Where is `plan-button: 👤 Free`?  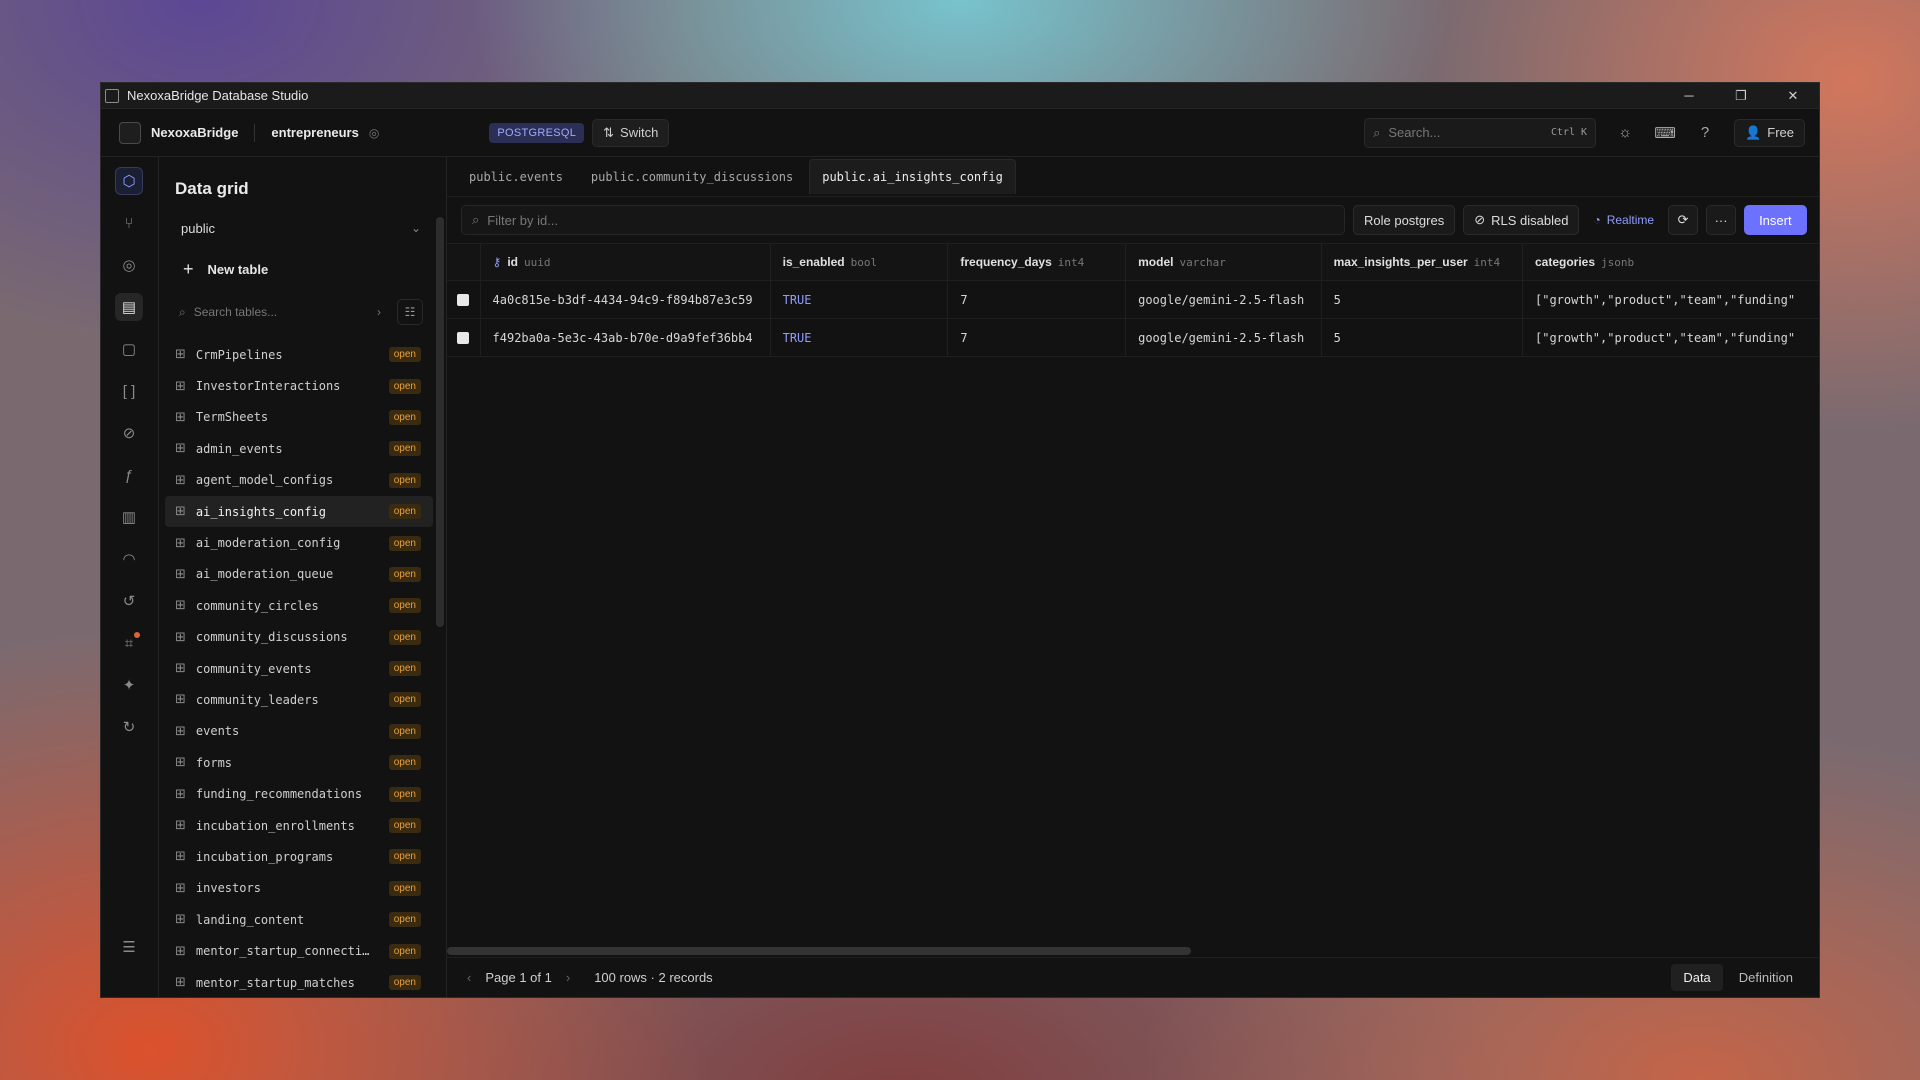 plan-button: 👤 Free is located at coordinates (1769, 132).